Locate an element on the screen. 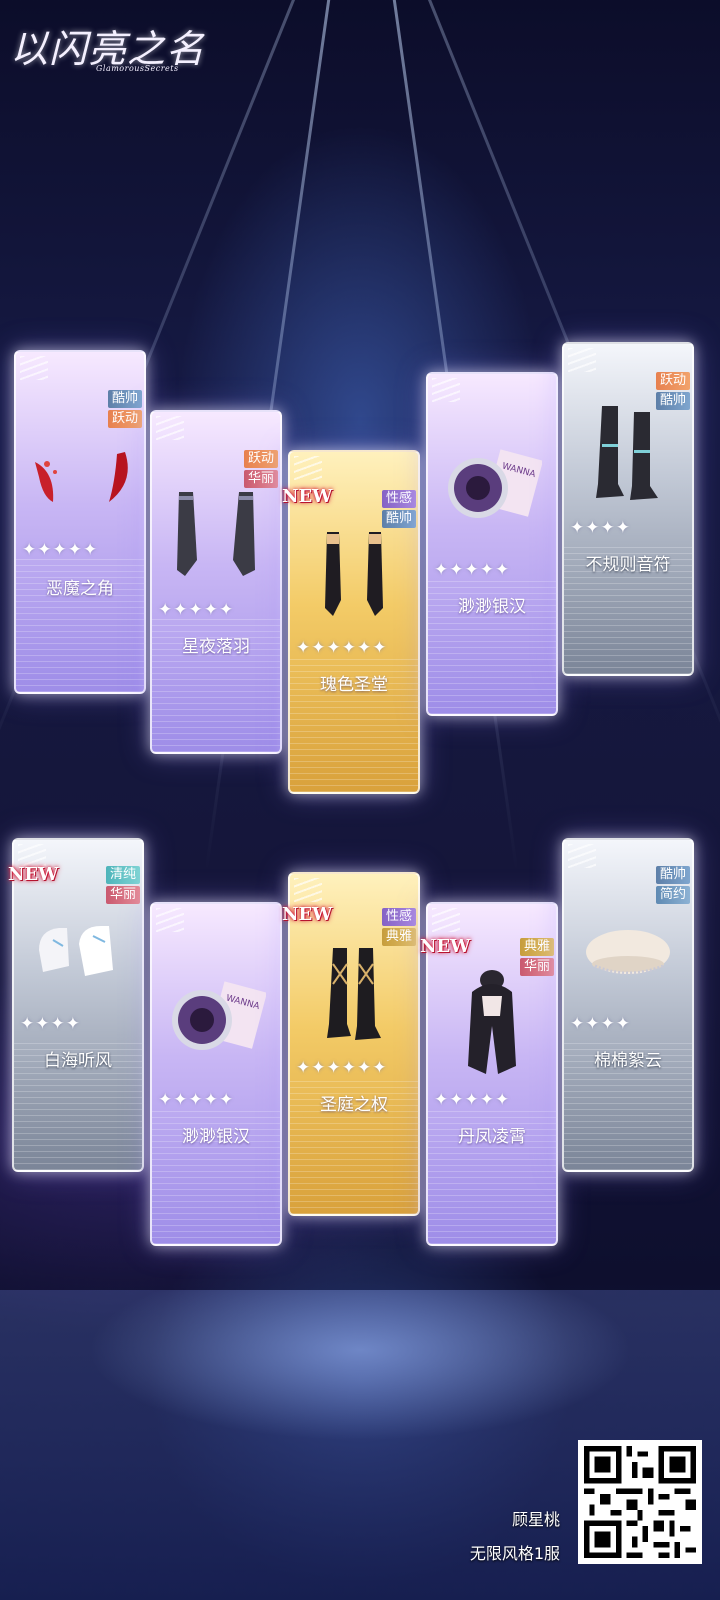 The width and height of the screenshot is (720, 1600). style-tag: 清纯 is located at coordinates (122, 875).